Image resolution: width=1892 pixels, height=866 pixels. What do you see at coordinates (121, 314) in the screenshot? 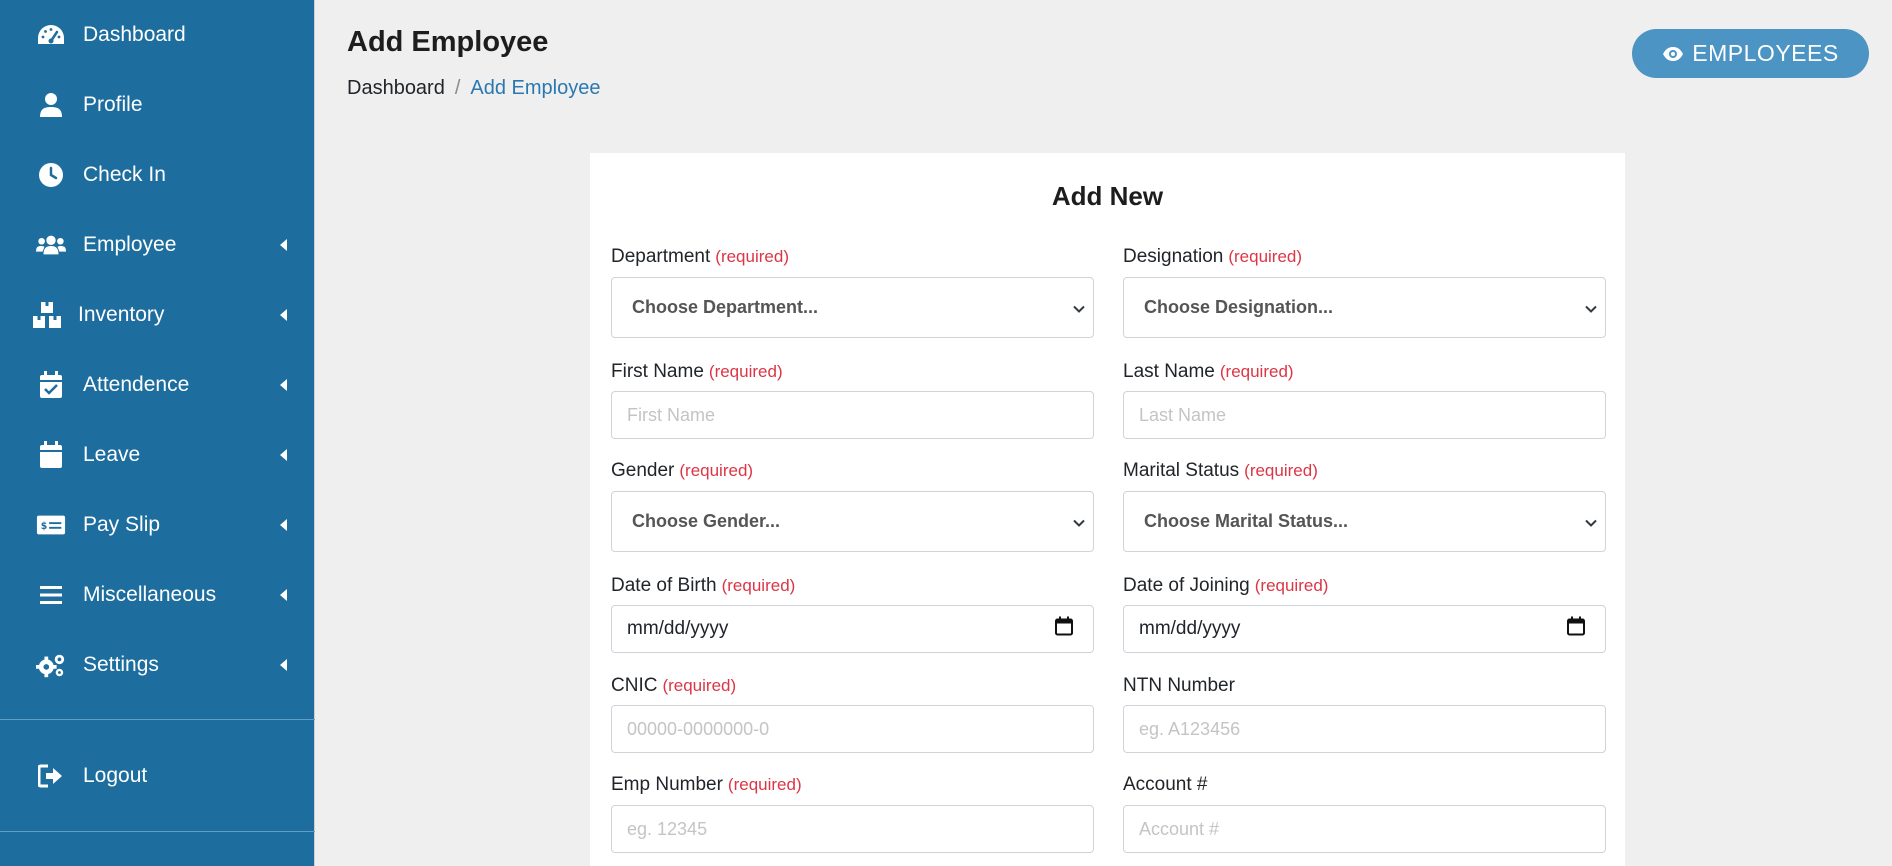
I see `sidebar-item-label: Inventory` at bounding box center [121, 314].